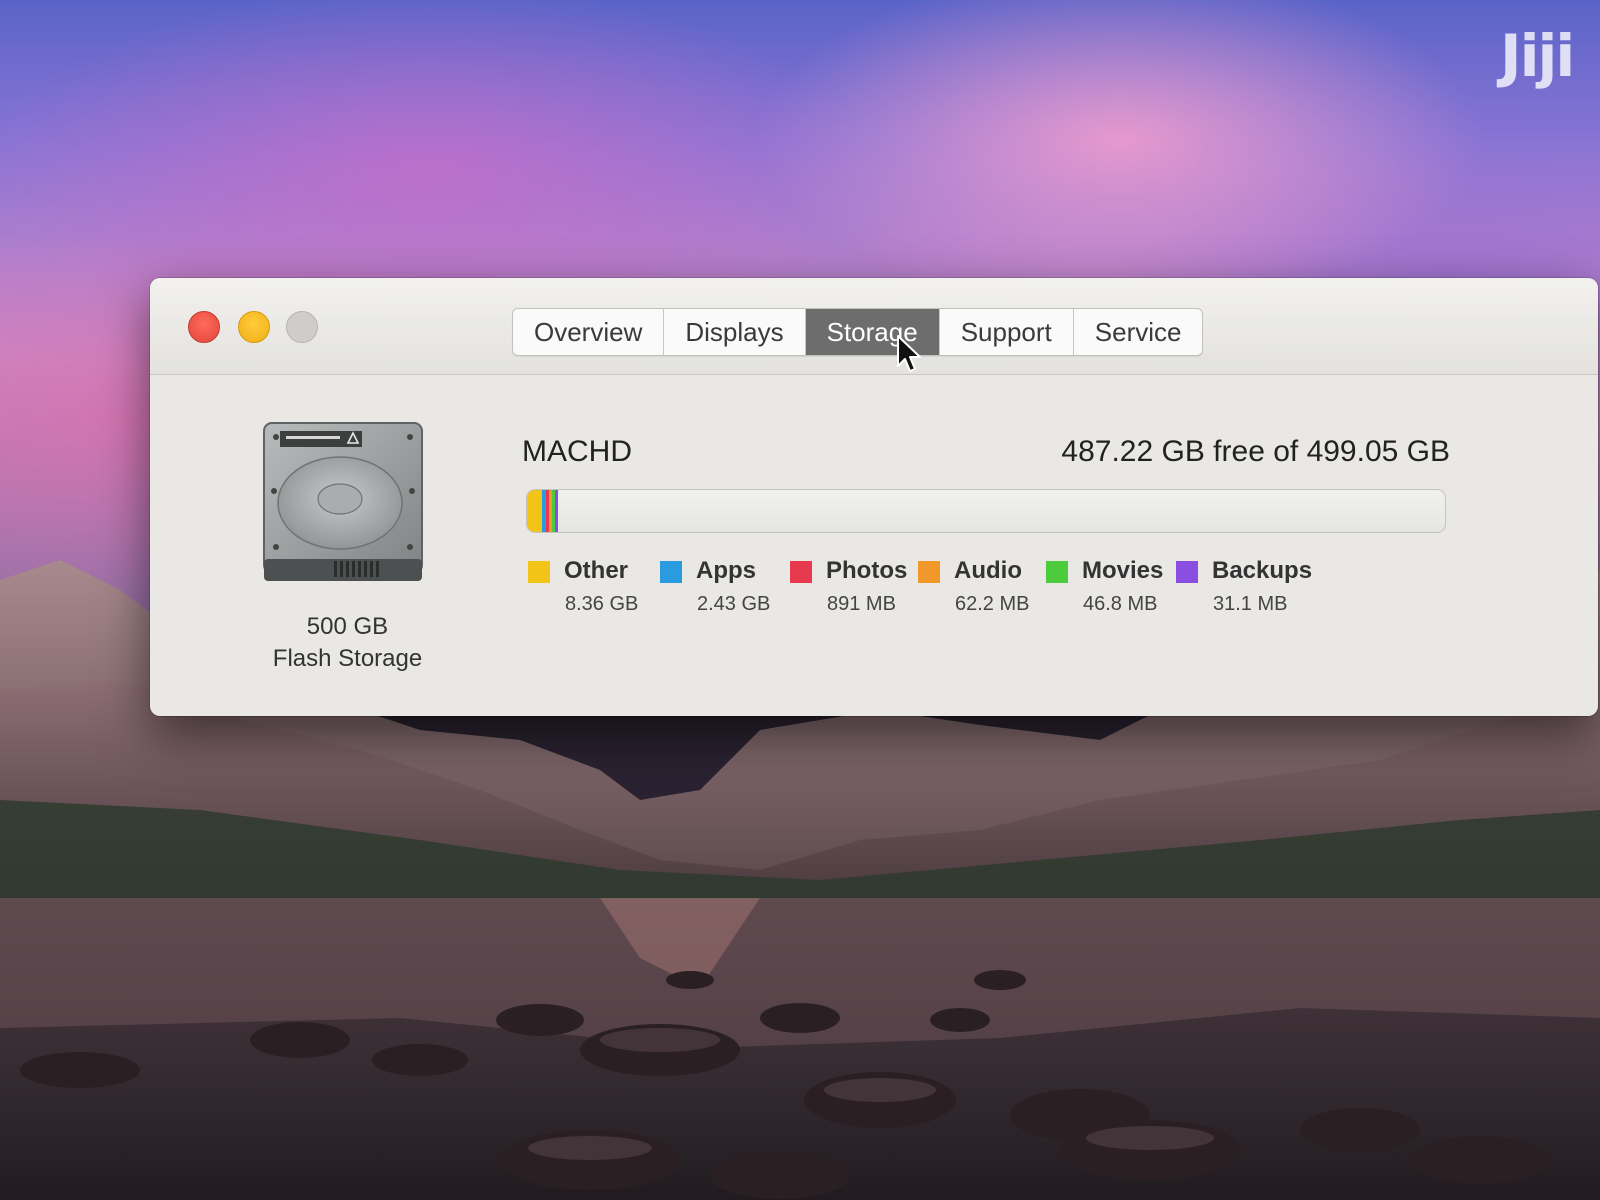  Describe the element at coordinates (1120, 604) in the screenshot. I see `legend-value: 46.8 MB` at that location.